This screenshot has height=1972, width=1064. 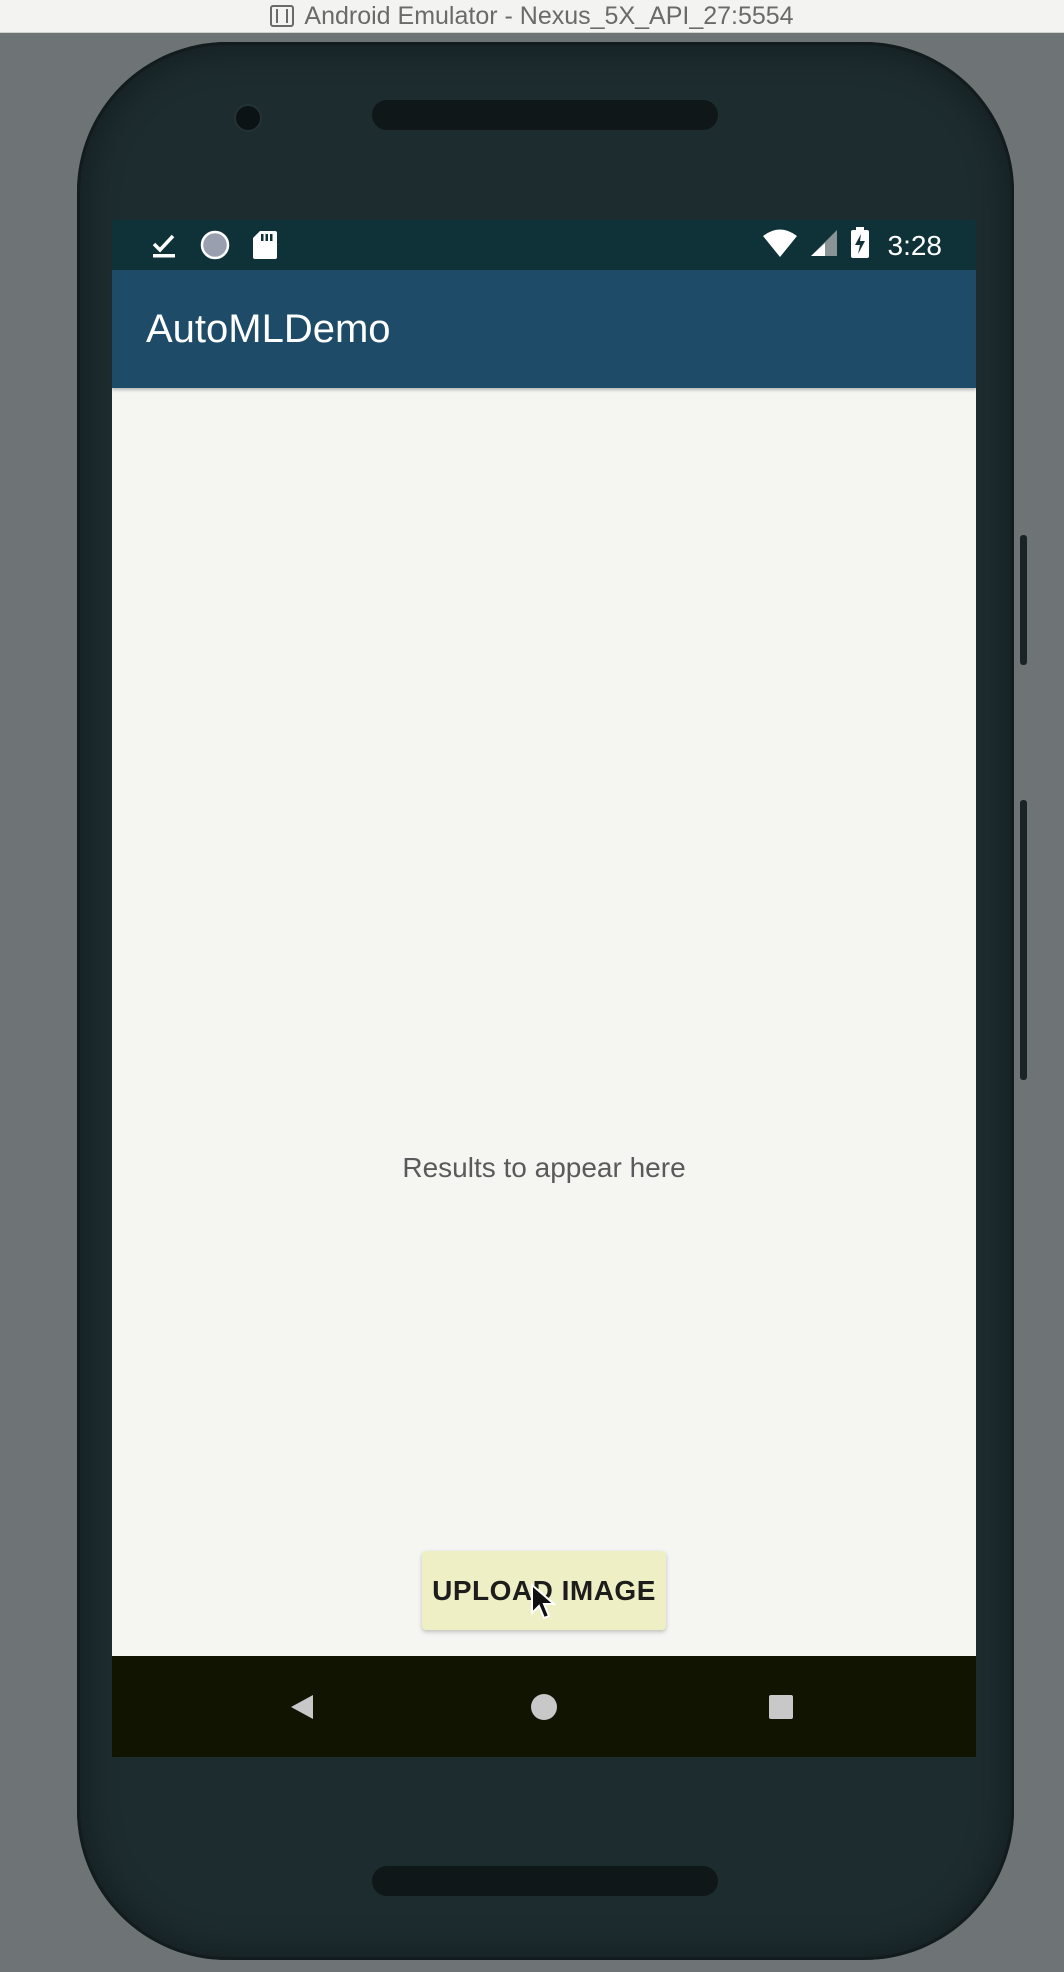 I want to click on home-icon, so click(x=544, y=1707).